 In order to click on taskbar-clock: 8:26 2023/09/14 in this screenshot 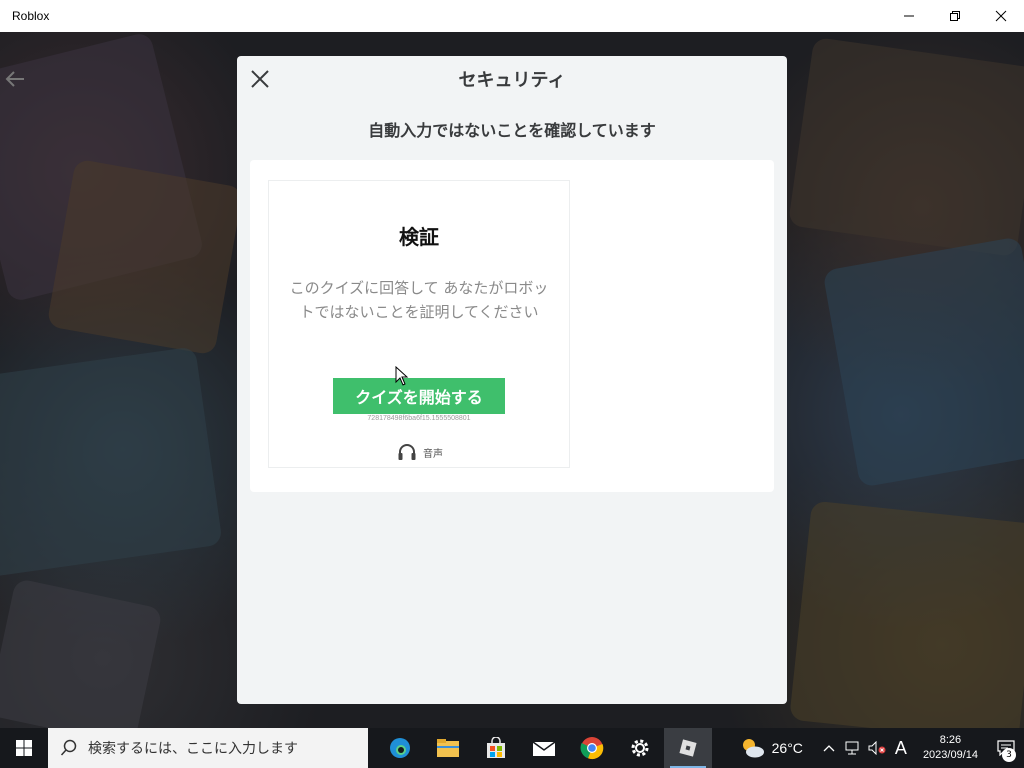, I will do `click(950, 748)`.